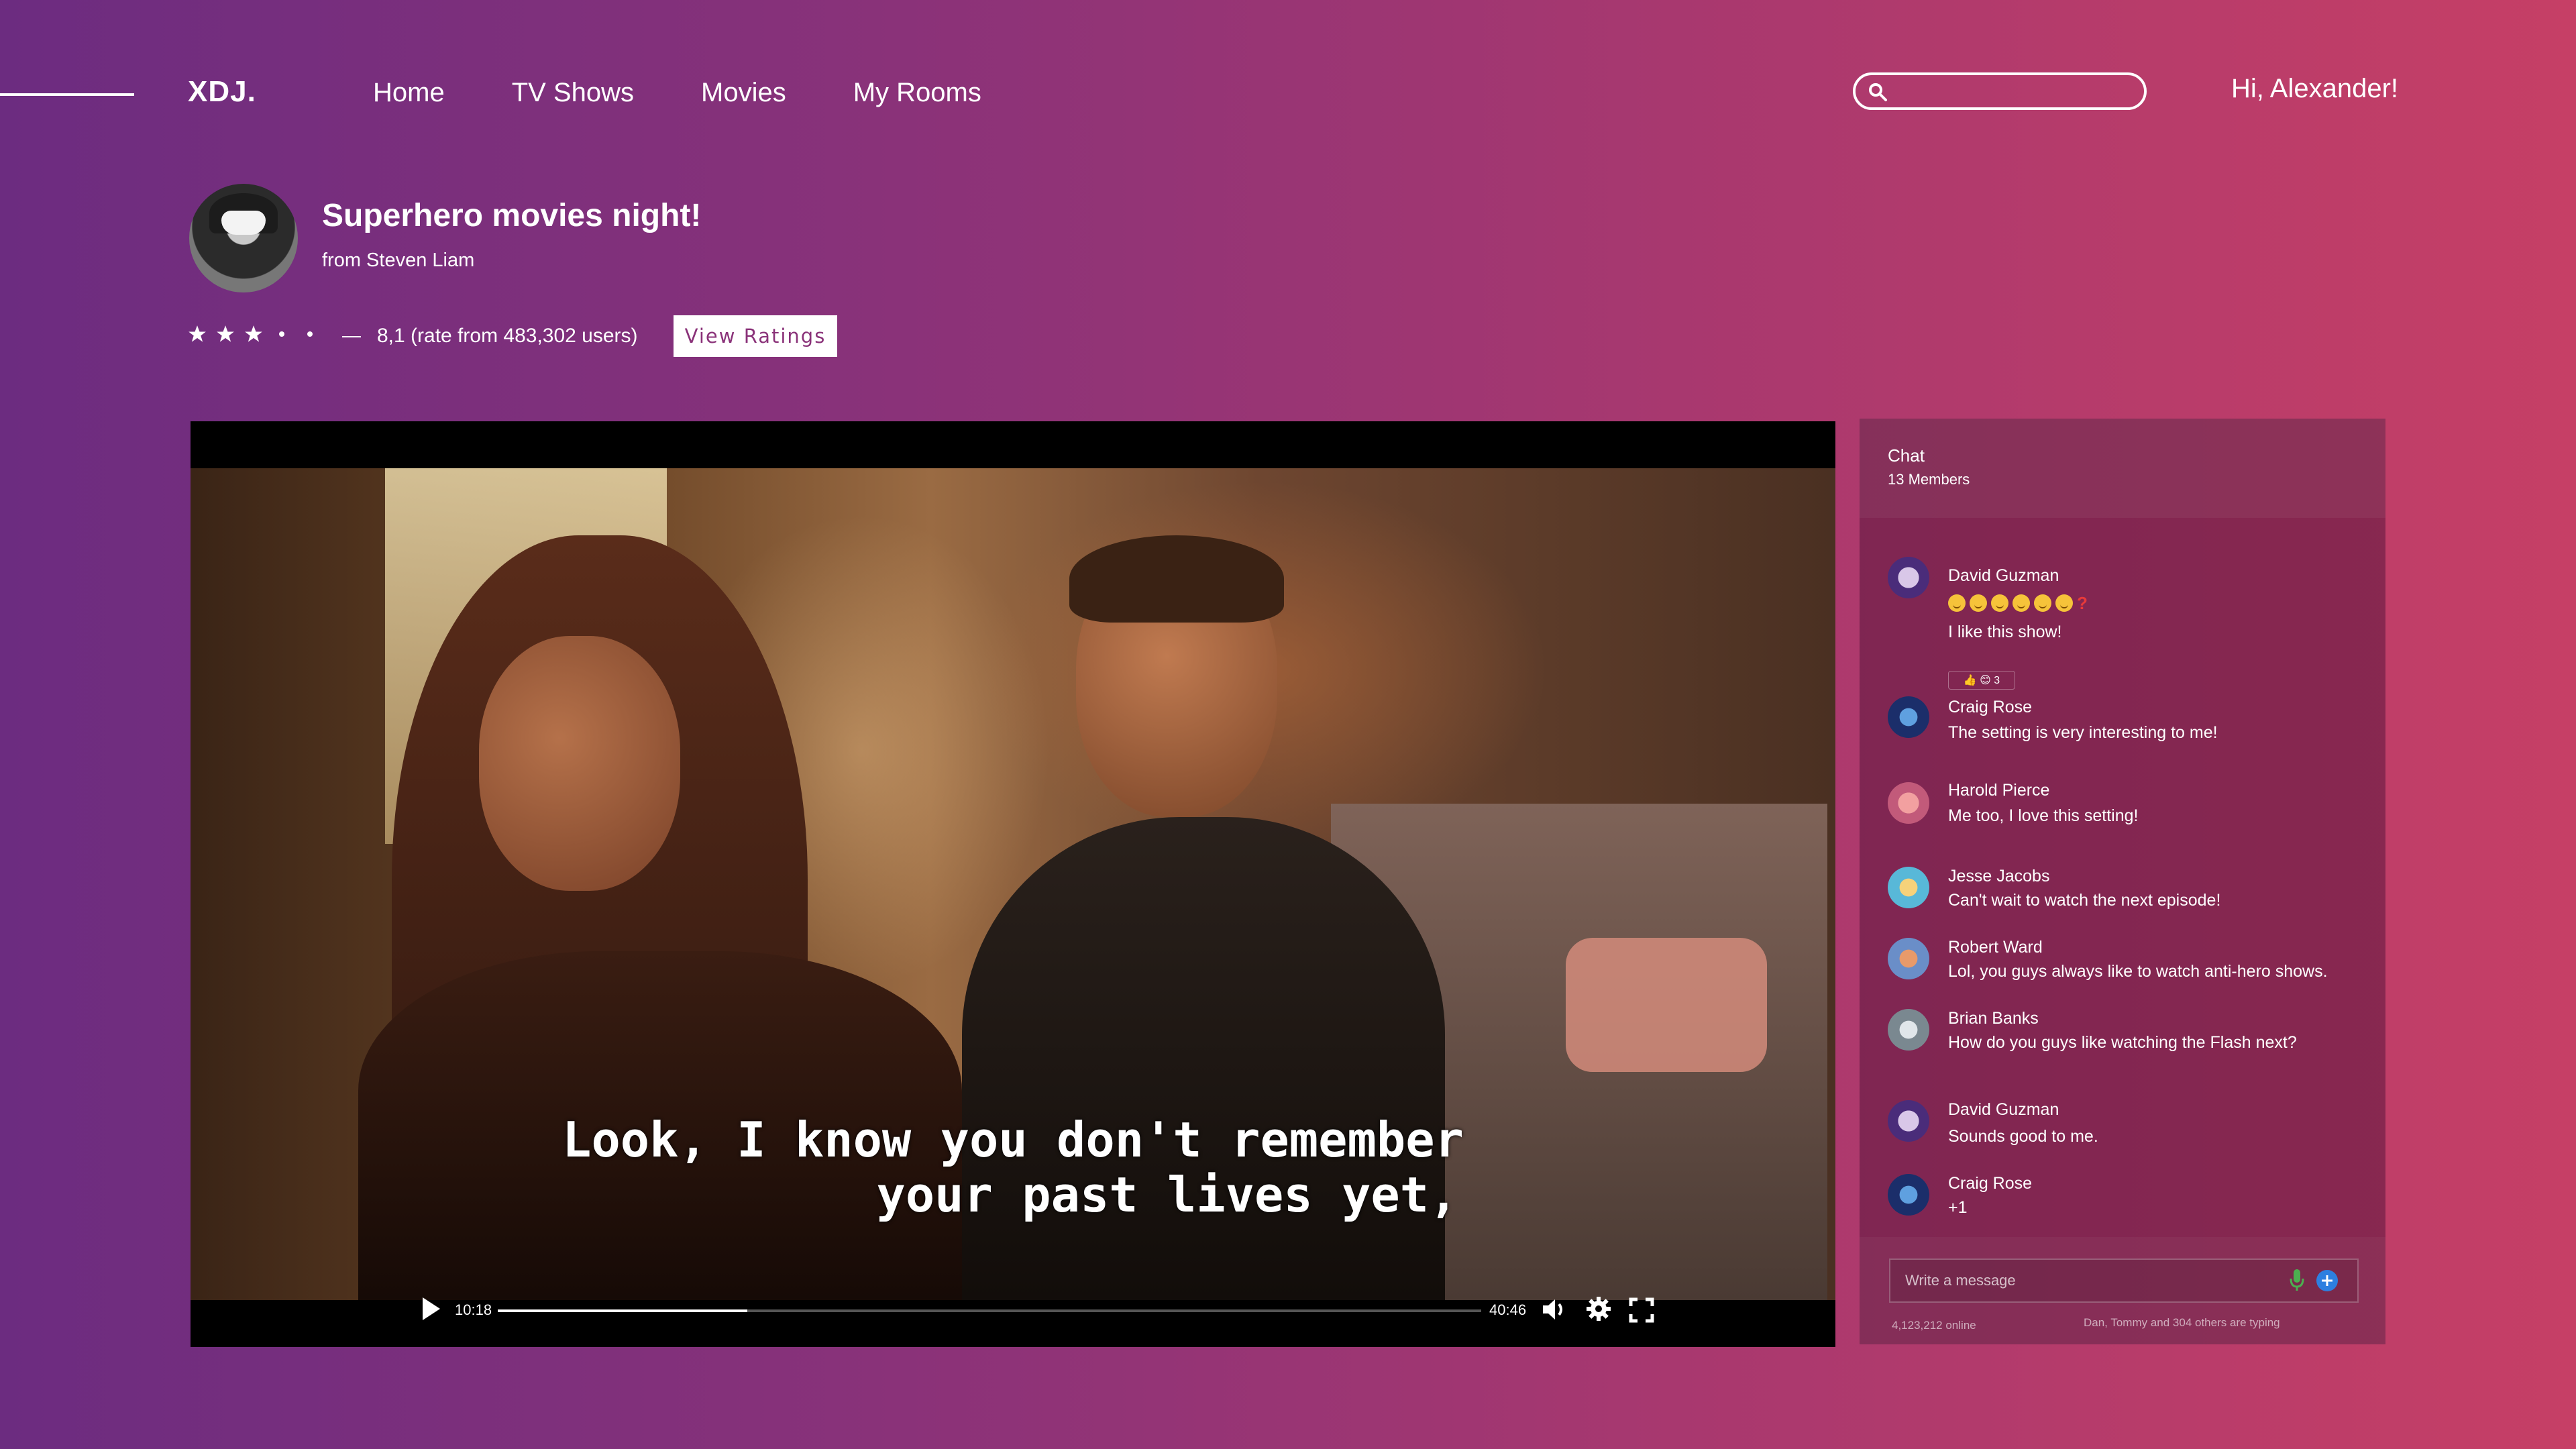 Image resolution: width=2576 pixels, height=1449 pixels. Describe the element at coordinates (989, 1310) in the screenshot. I see `progress-bar` at that location.